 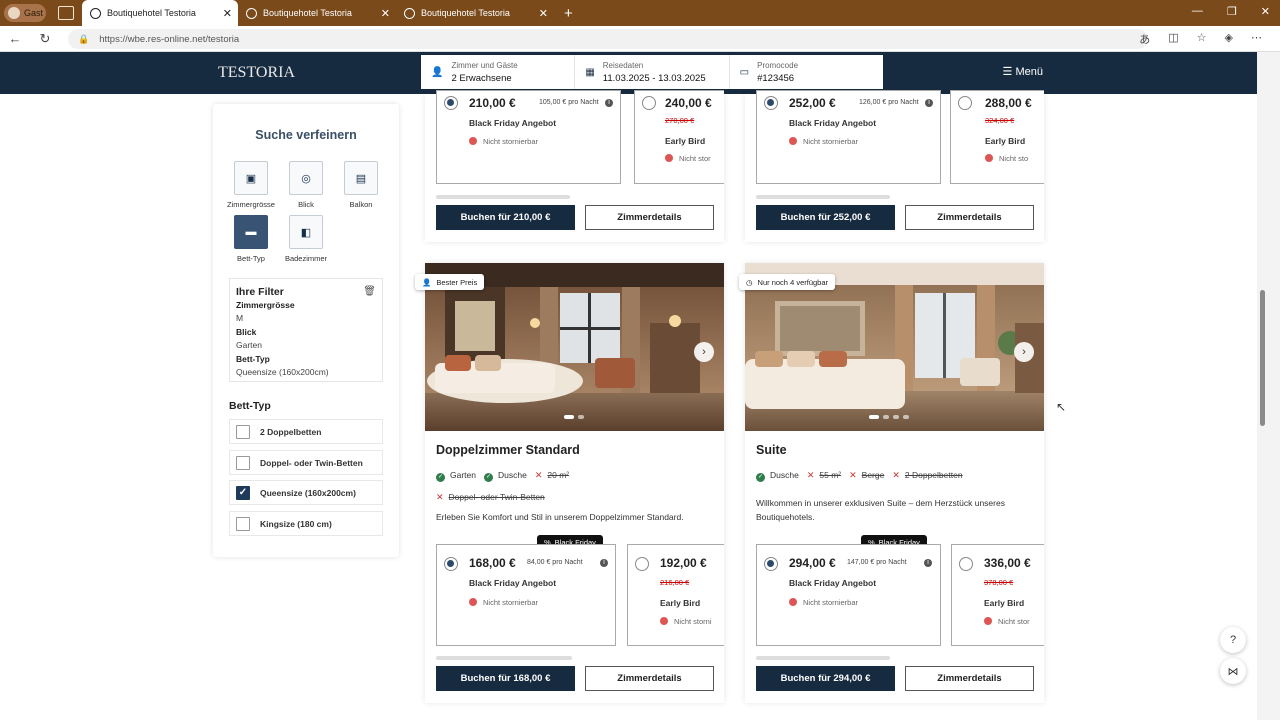 I want to click on chevron-right-icon: ›, so click(x=1024, y=352).